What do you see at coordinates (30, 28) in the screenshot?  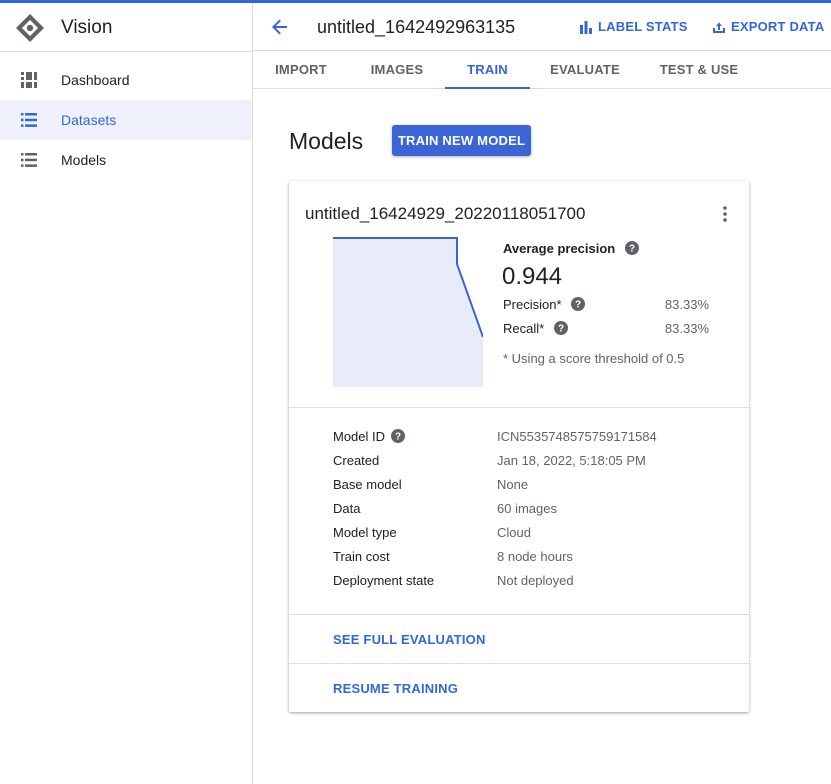 I see `vision-logo-icon` at bounding box center [30, 28].